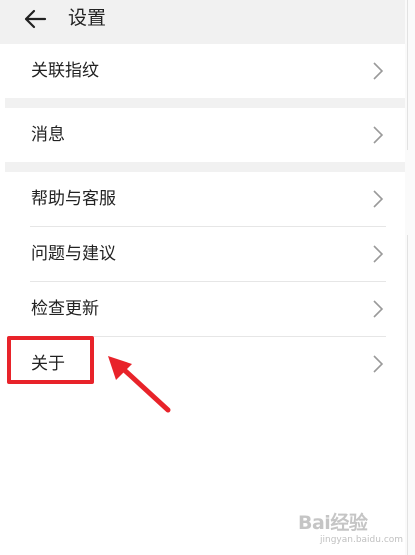 Image resolution: width=415 pixels, height=555 pixels. I want to click on annotation-highlight-box, so click(50, 360).